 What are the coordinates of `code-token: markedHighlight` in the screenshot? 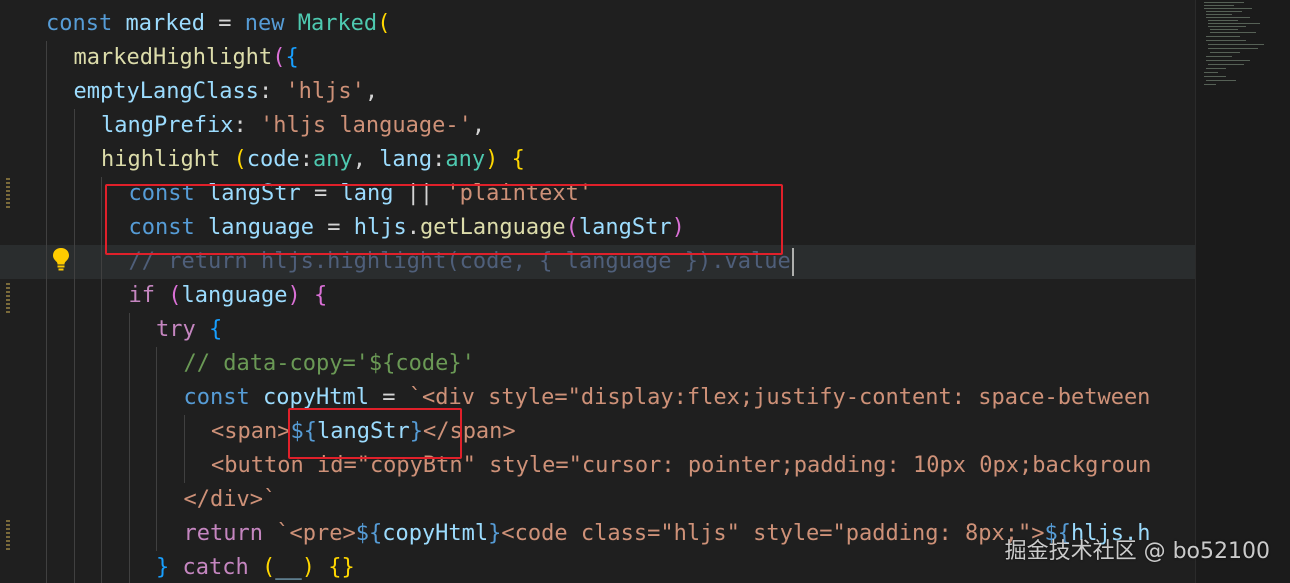 It's located at (173, 57).